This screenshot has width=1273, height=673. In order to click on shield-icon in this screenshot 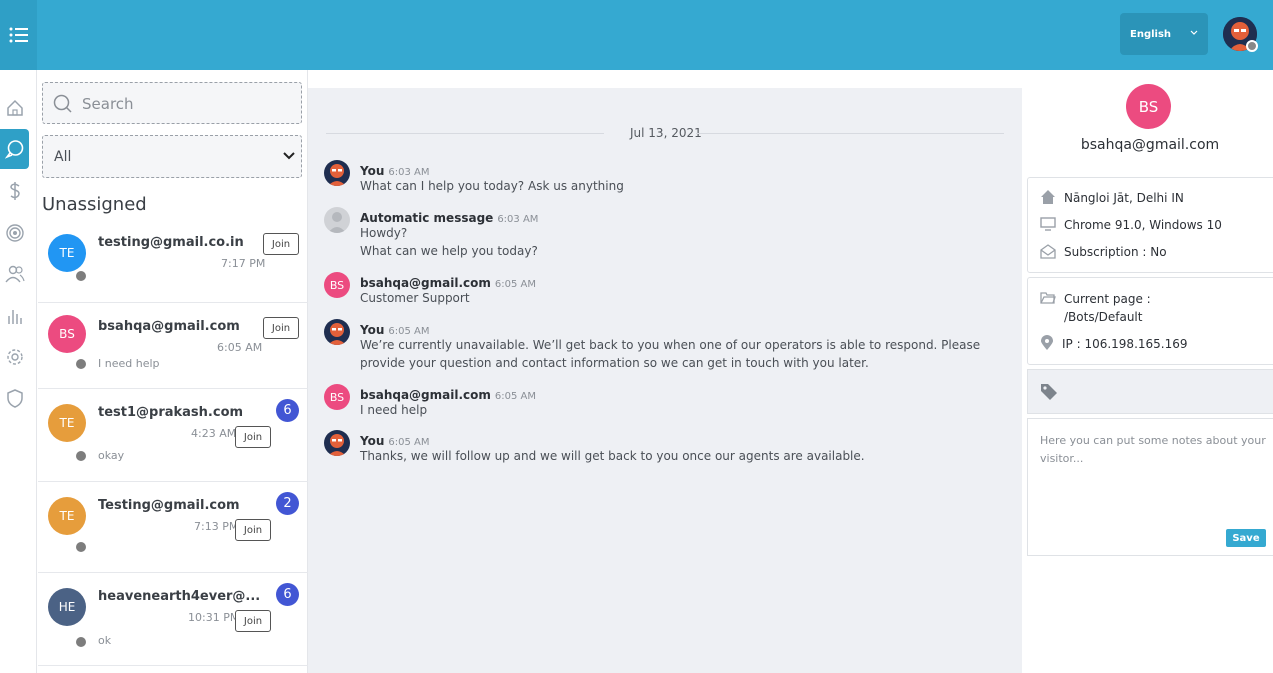, I will do `click(14, 398)`.